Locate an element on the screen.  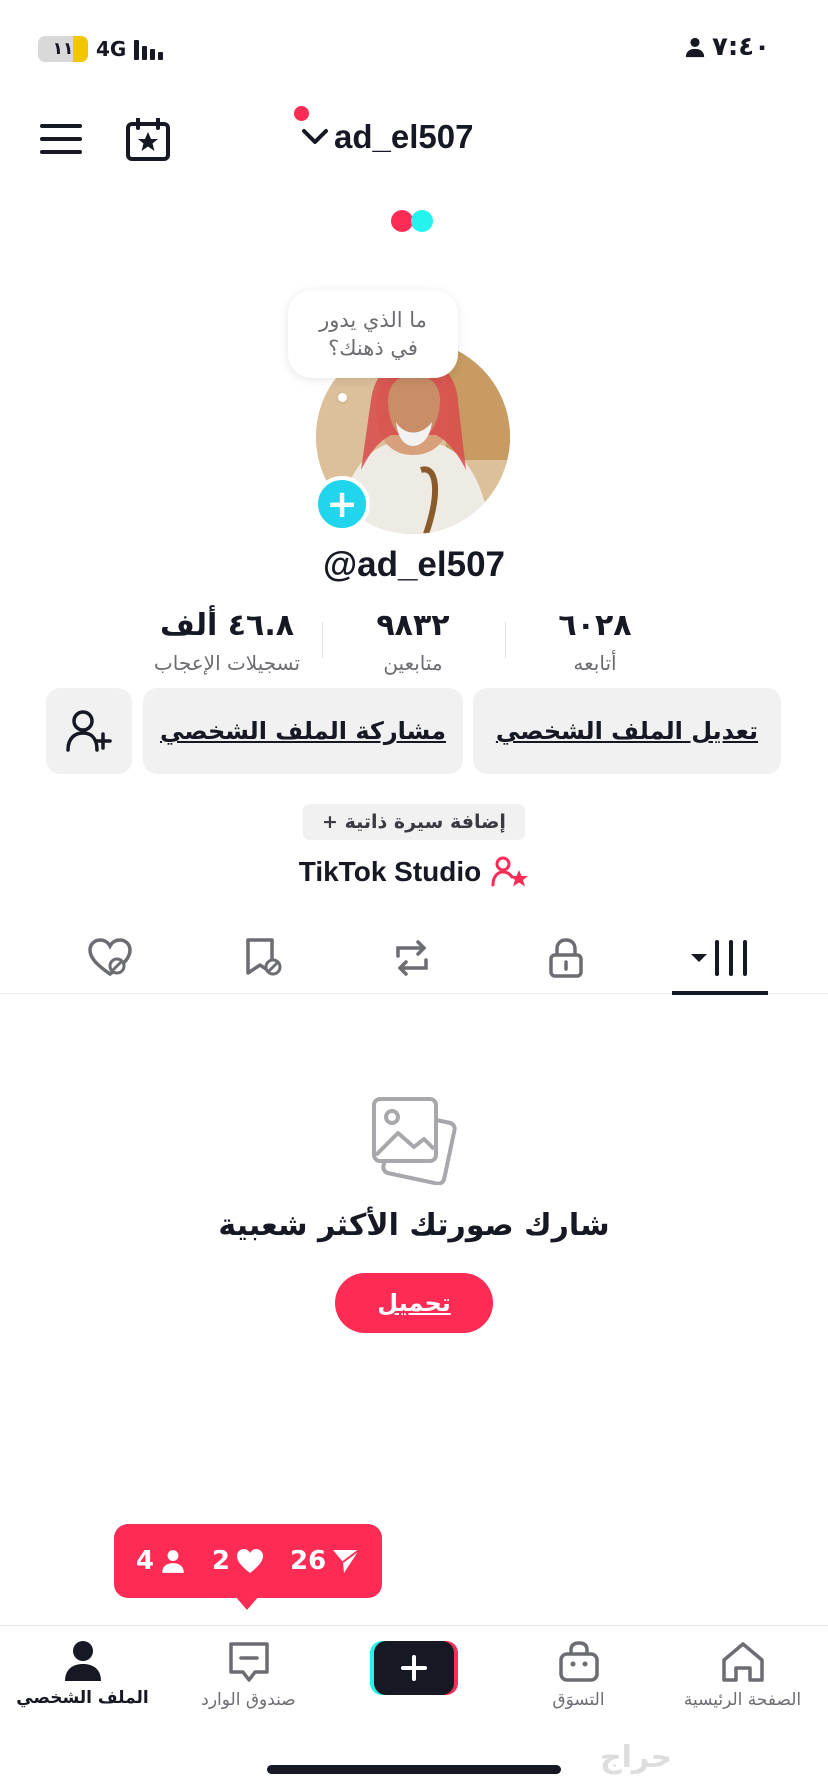
nav-profile: الملف الشخصي is located at coordinates (82, 1674).